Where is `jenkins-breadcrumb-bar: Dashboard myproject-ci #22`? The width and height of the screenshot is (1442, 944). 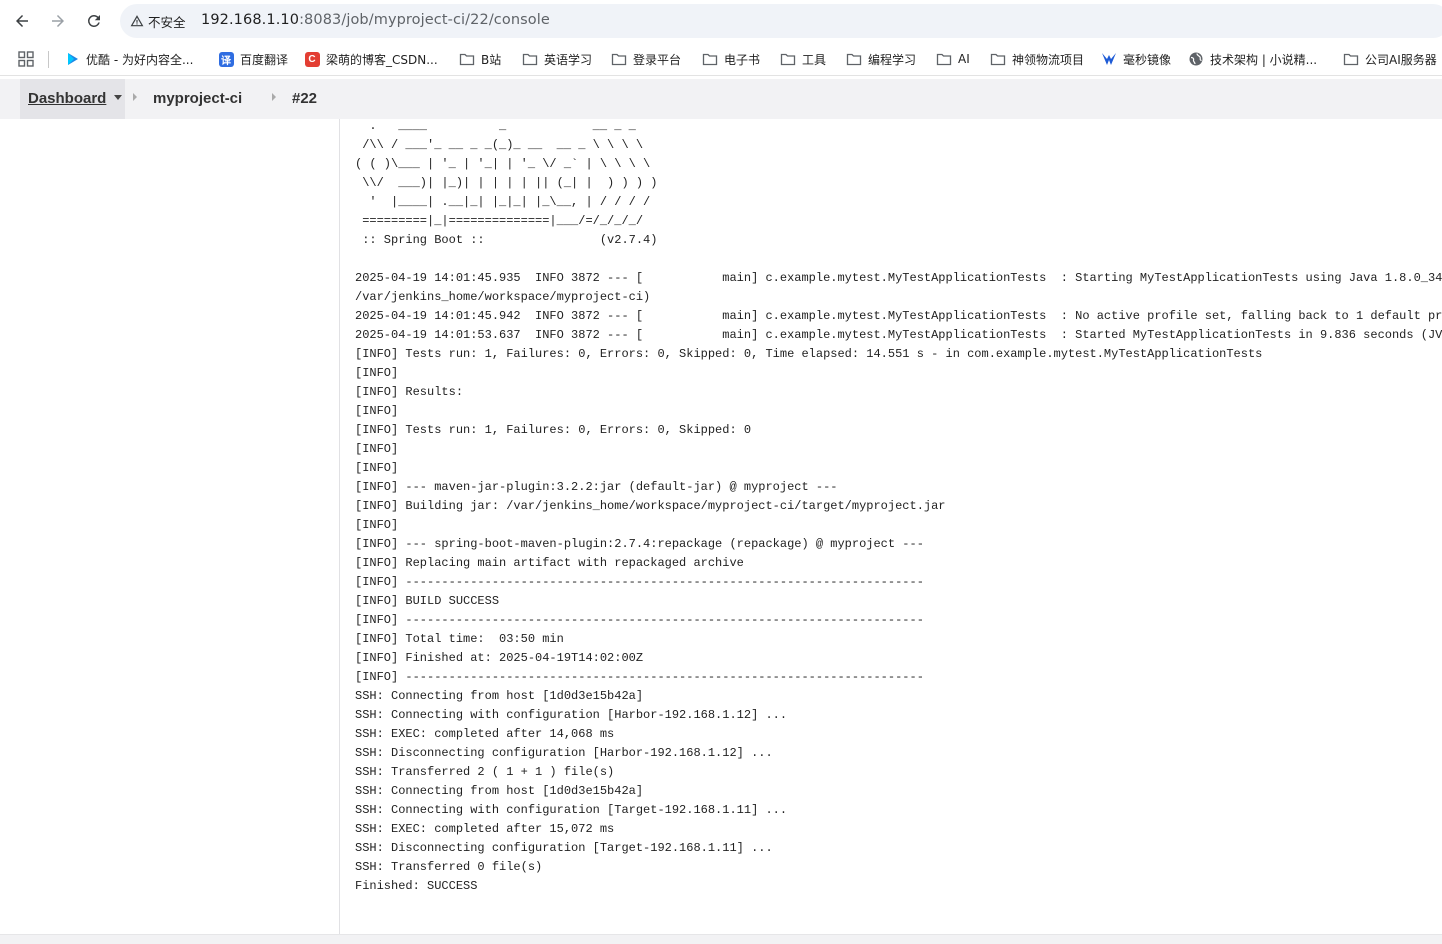 jenkins-breadcrumb-bar: Dashboard myproject-ci #22 is located at coordinates (721, 99).